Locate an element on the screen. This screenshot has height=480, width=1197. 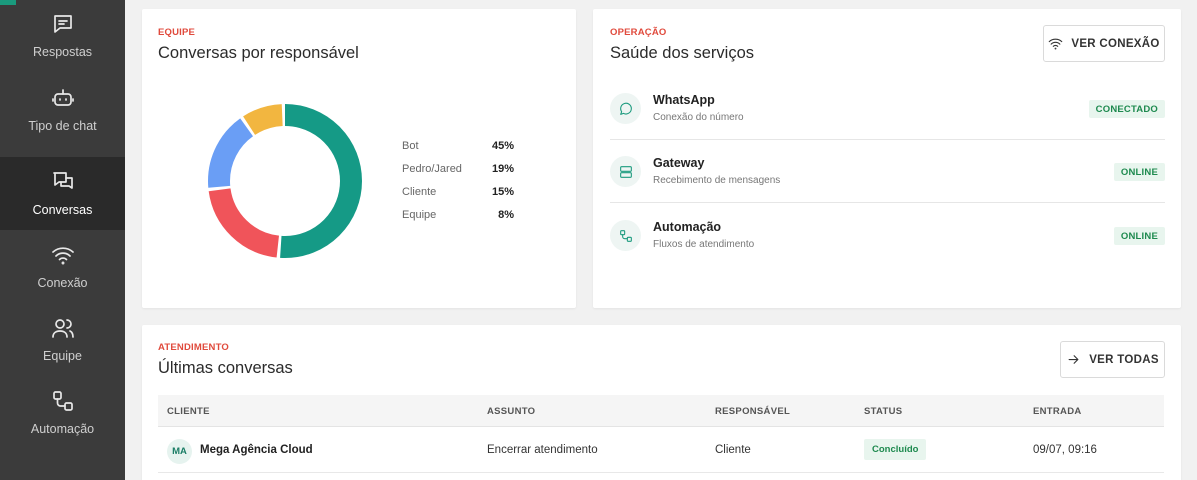
latest-title: Últimas conversas is located at coordinates (225, 368).